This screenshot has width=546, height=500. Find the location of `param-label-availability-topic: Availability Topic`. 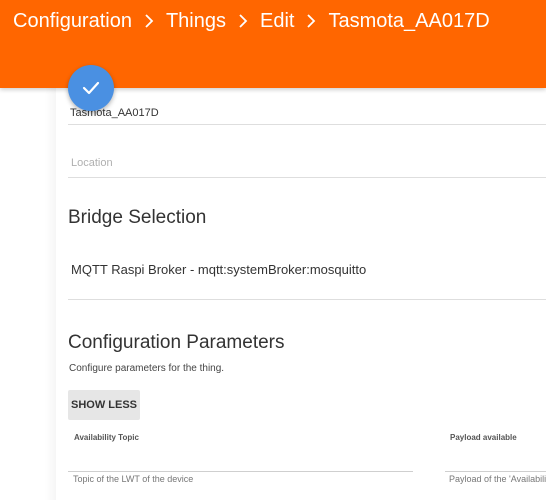

param-label-availability-topic: Availability Topic is located at coordinates (106, 437).